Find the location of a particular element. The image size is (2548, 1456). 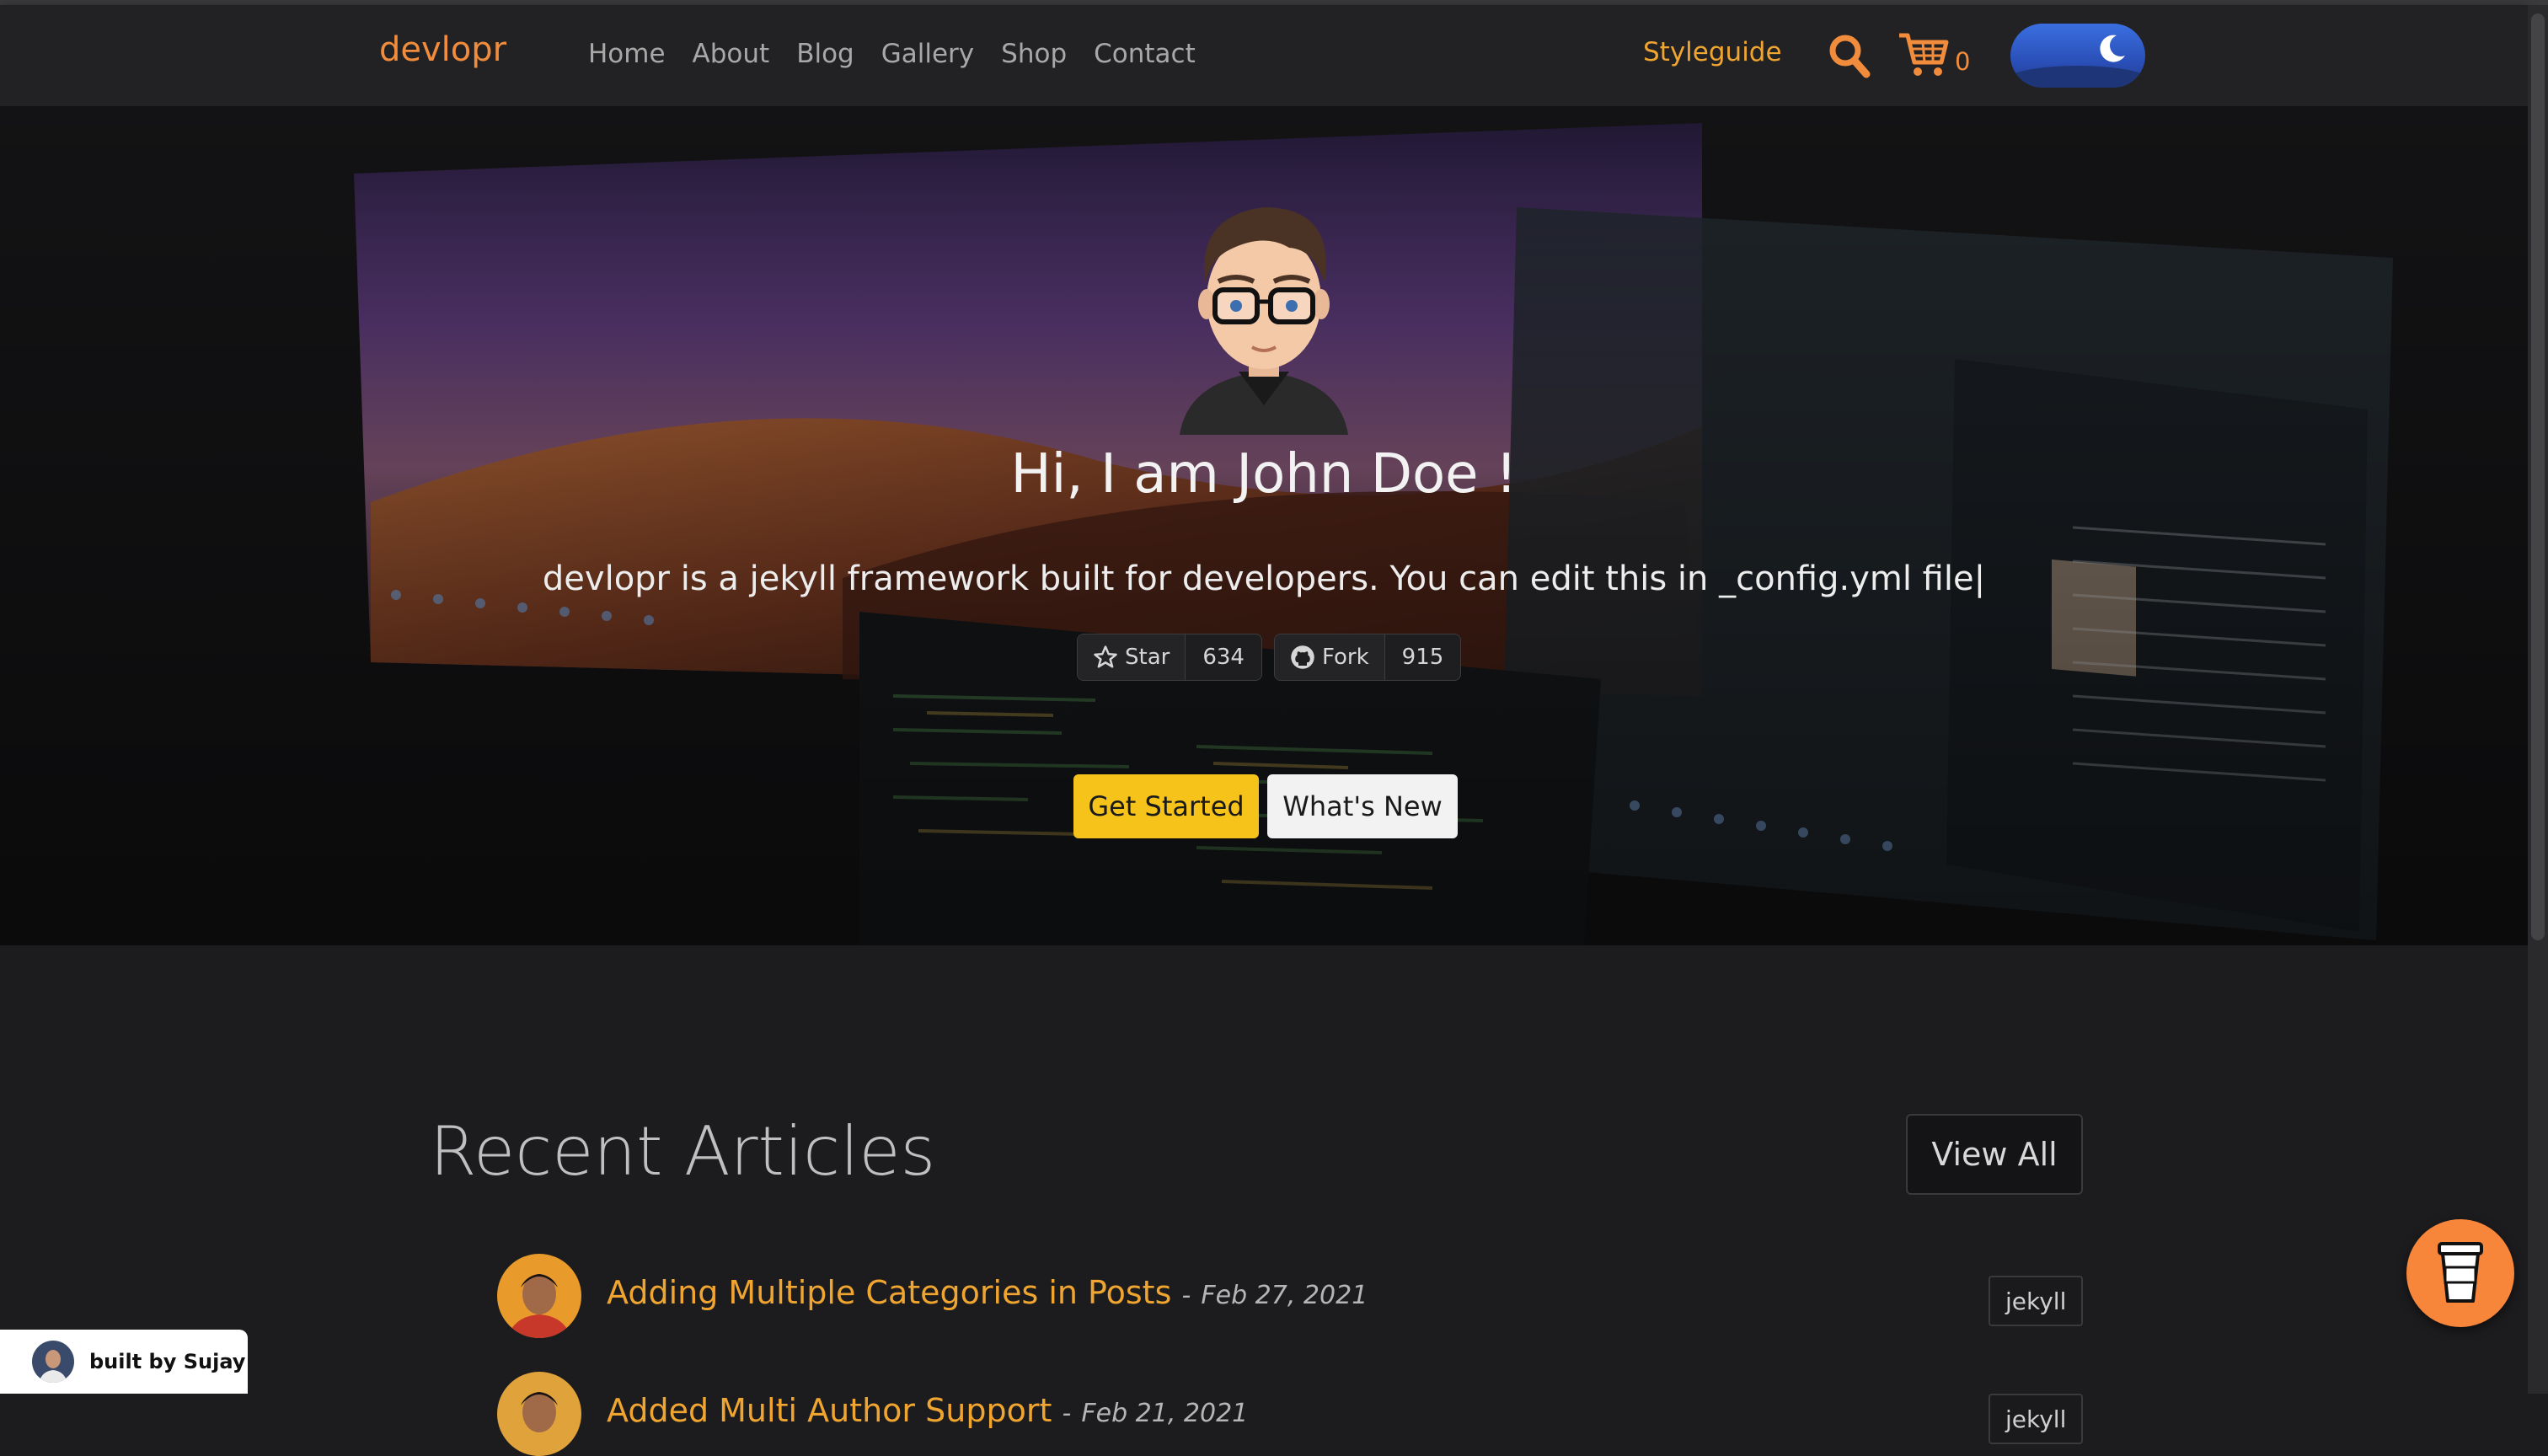

star-icon is located at coordinates (1105, 656).